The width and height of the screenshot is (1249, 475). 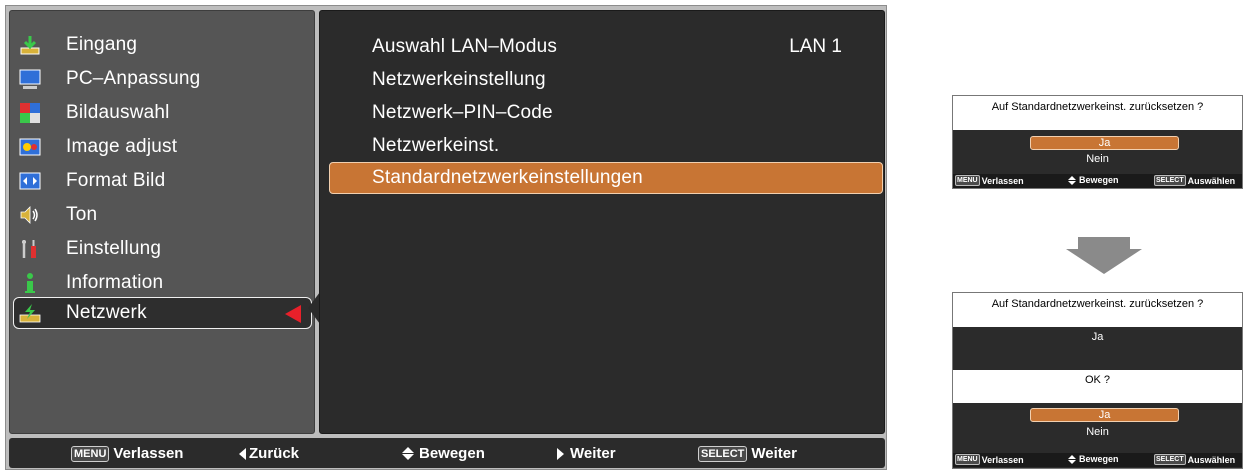 I want to click on image-select-icon, so click(x=30, y=113).